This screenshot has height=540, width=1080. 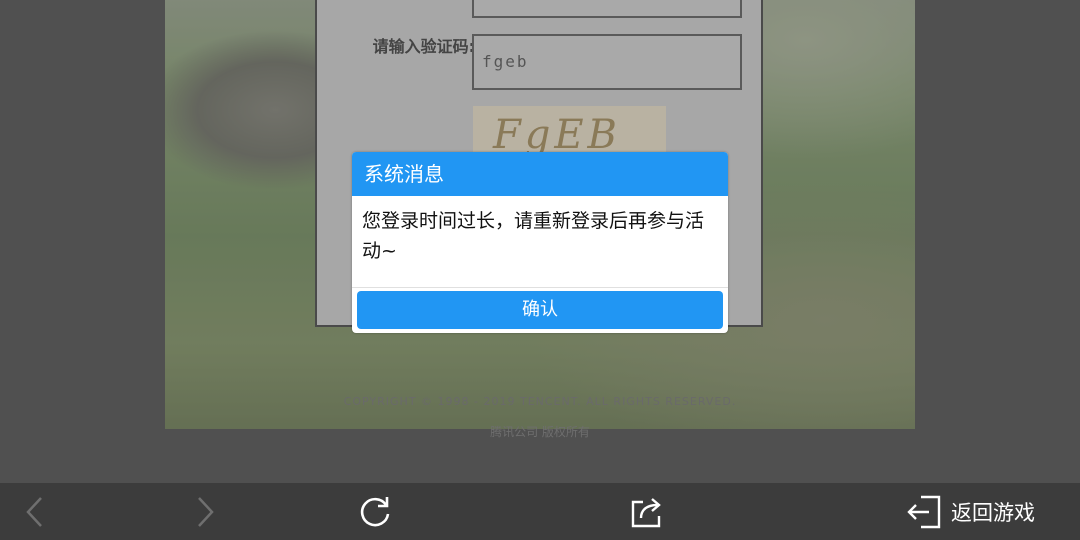 I want to click on confirm-button: 确认, so click(x=540, y=310).